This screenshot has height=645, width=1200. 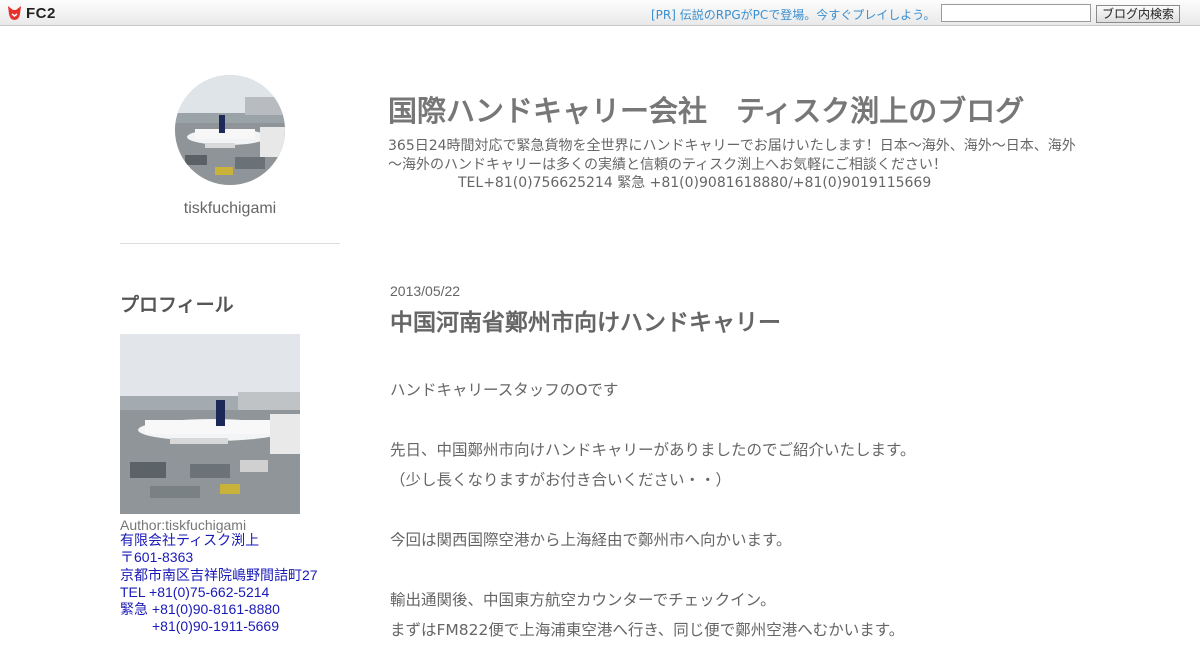 I want to click on profile-postal: 〒601-8363, so click(x=157, y=557).